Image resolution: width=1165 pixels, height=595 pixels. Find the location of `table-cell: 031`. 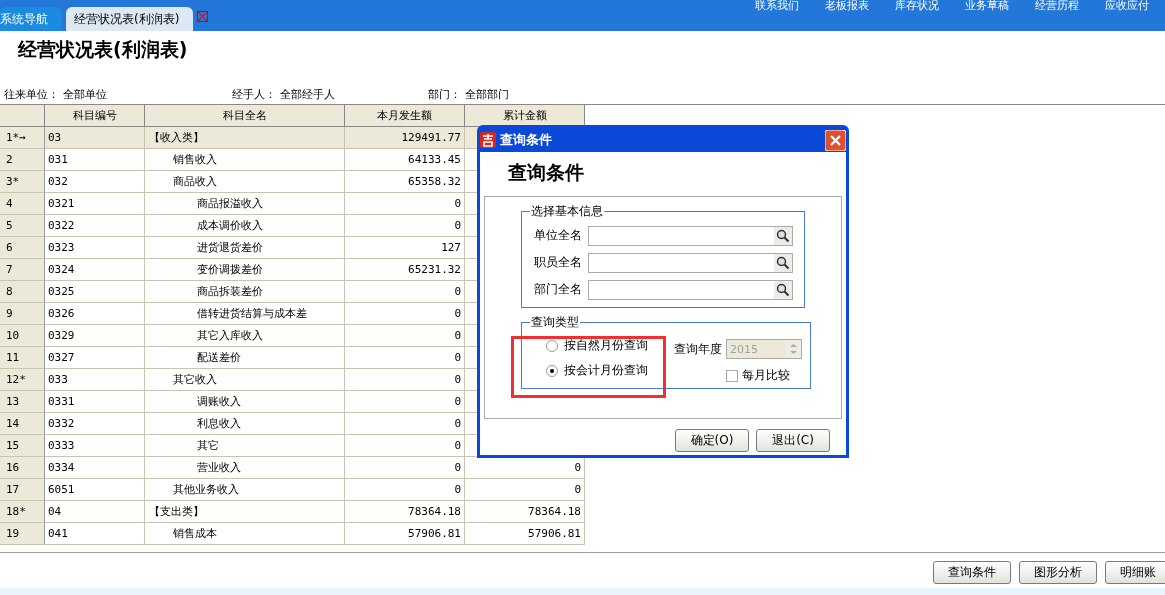

table-cell: 031 is located at coordinates (95, 160).